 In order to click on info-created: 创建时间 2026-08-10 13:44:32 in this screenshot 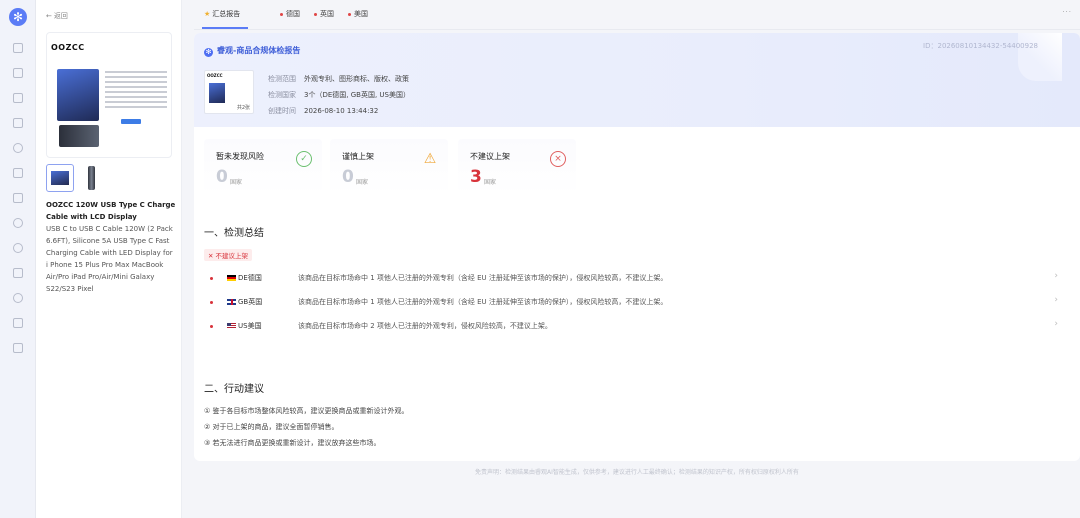, I will do `click(339, 111)`.